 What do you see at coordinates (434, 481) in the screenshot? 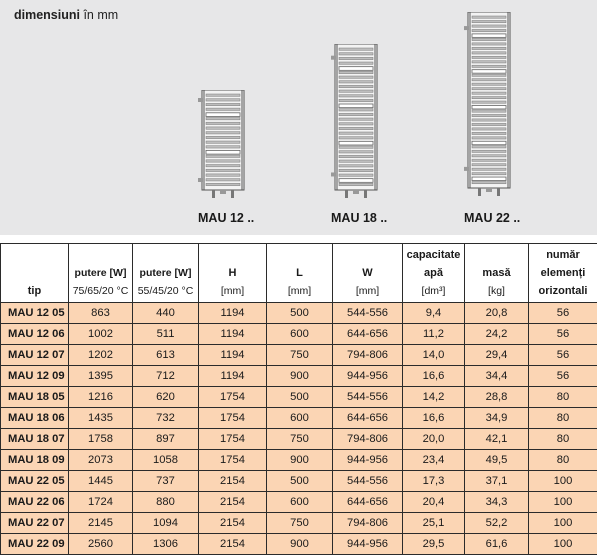
I see `col-water-capacity-cell: 17,3` at bounding box center [434, 481].